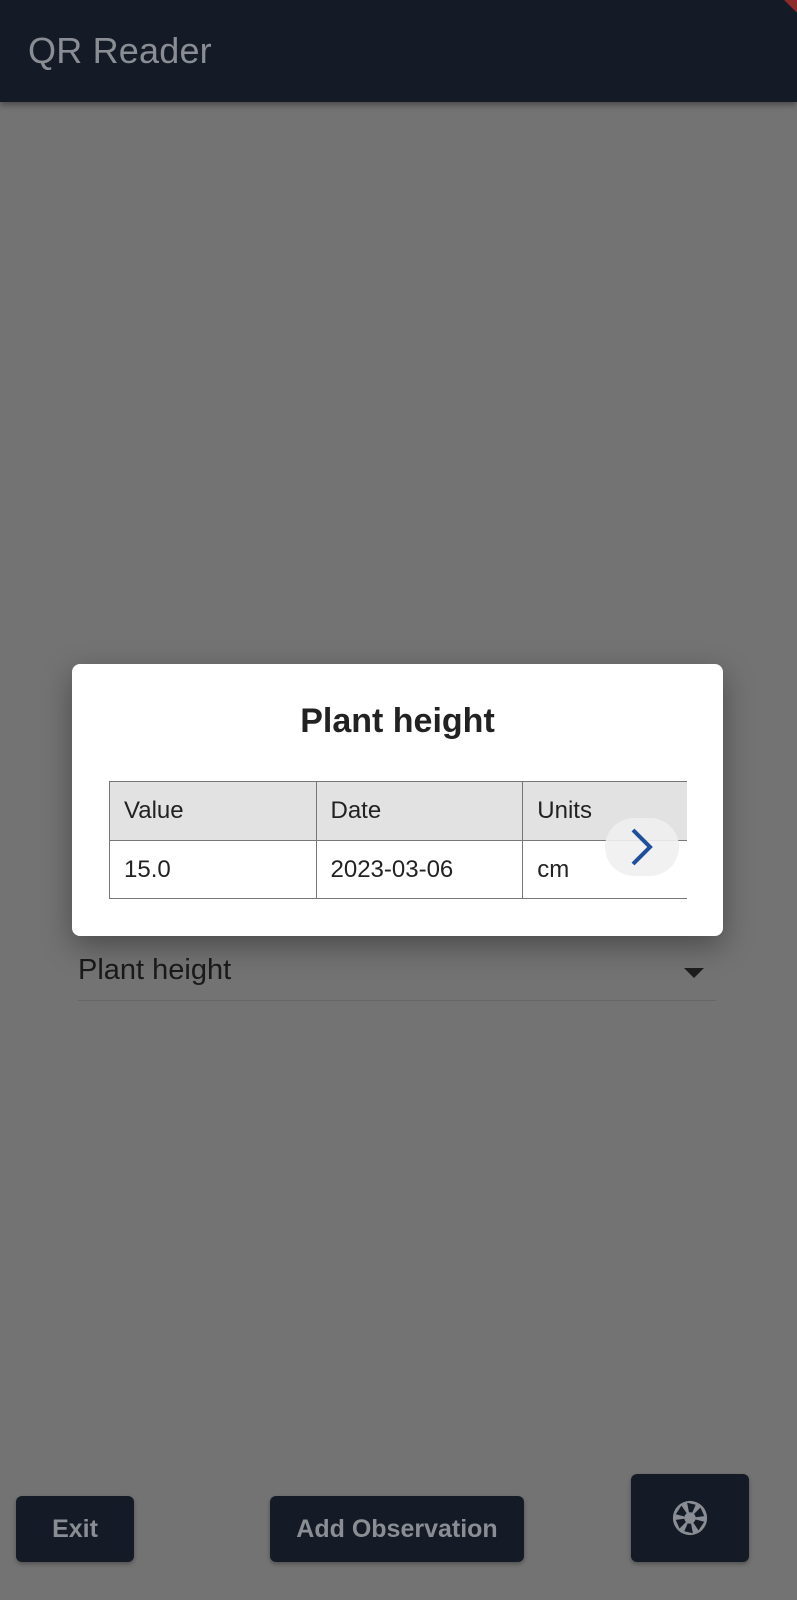 Image resolution: width=797 pixels, height=1600 pixels. What do you see at coordinates (397, 972) in the screenshot?
I see `observation-type-dropdown: Plant height` at bounding box center [397, 972].